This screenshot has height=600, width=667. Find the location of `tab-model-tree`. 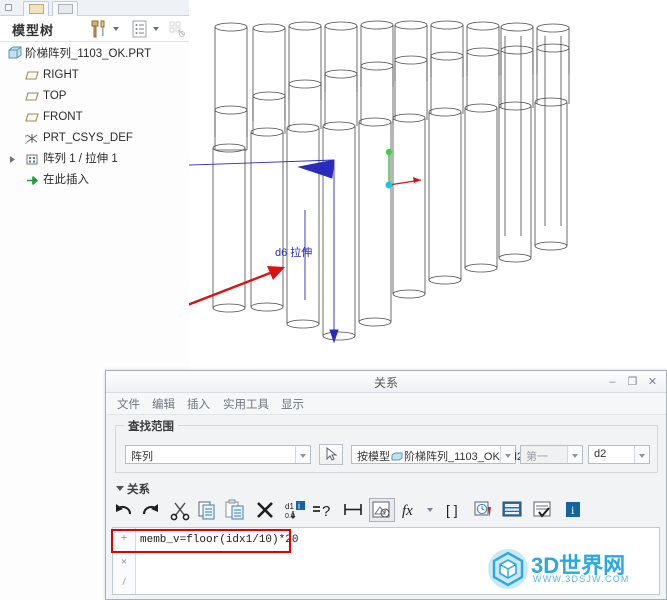

tab-model-tree is located at coordinates (36, 8).